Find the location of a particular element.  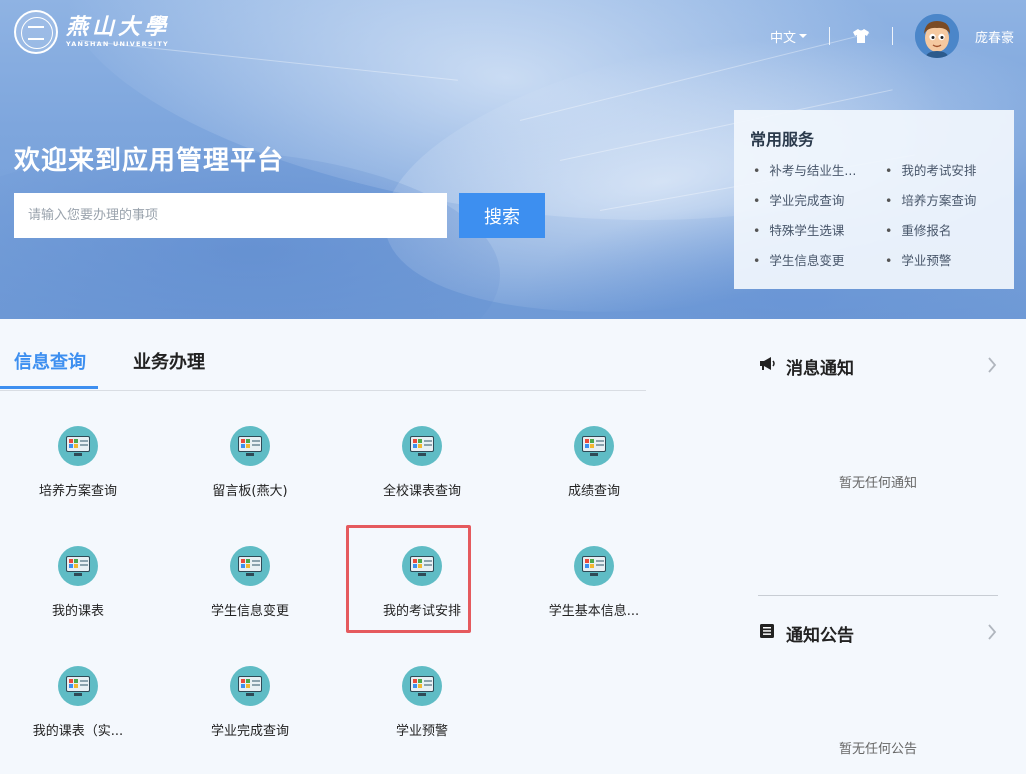

app-tile: 学生信息变更 is located at coordinates (250, 587).